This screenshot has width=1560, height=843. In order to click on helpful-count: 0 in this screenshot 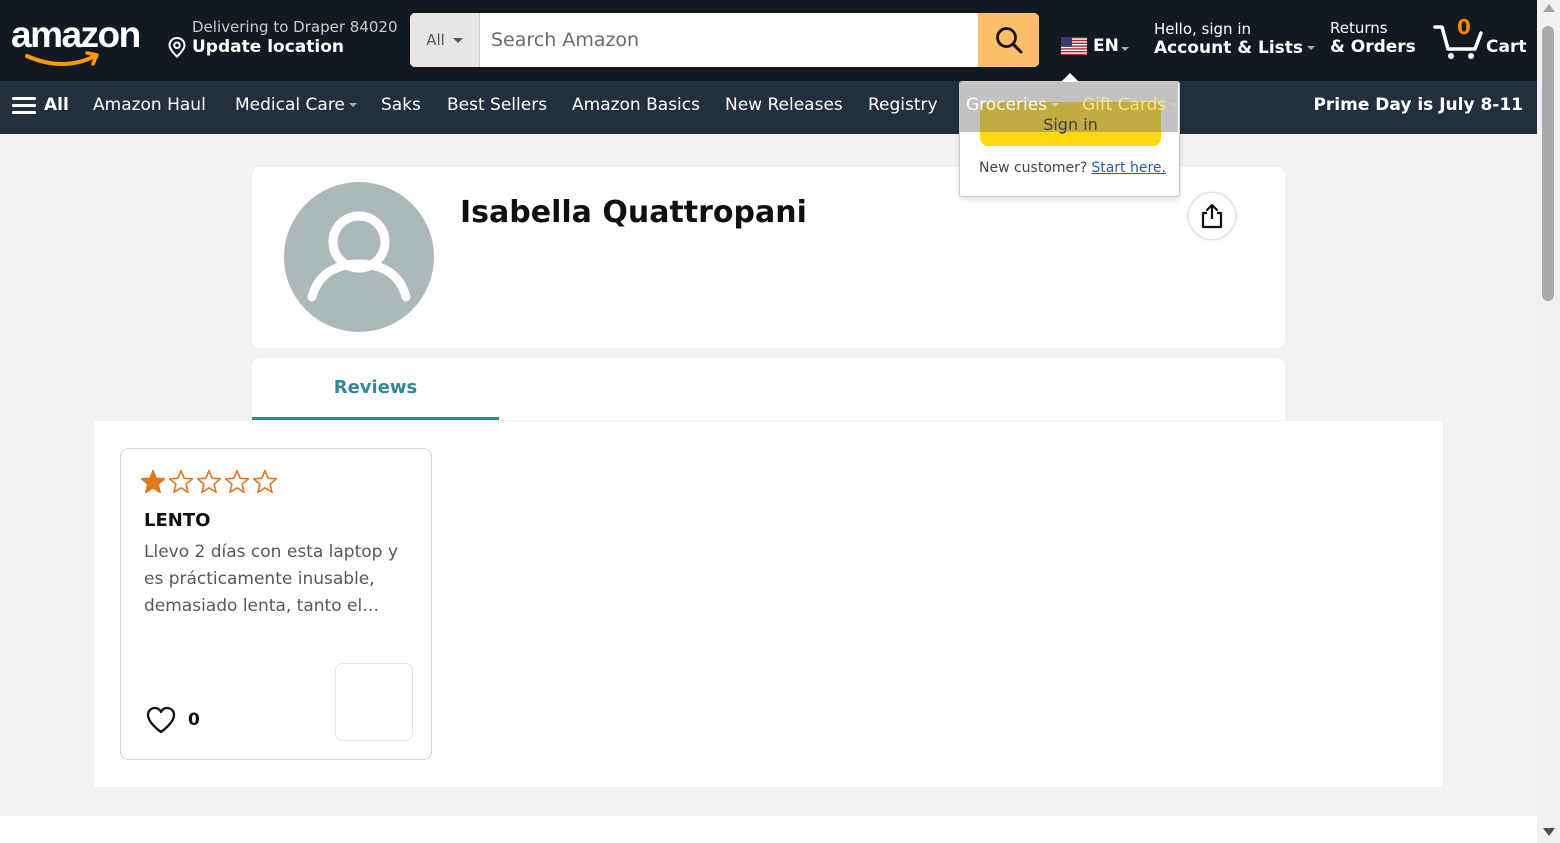, I will do `click(194, 720)`.